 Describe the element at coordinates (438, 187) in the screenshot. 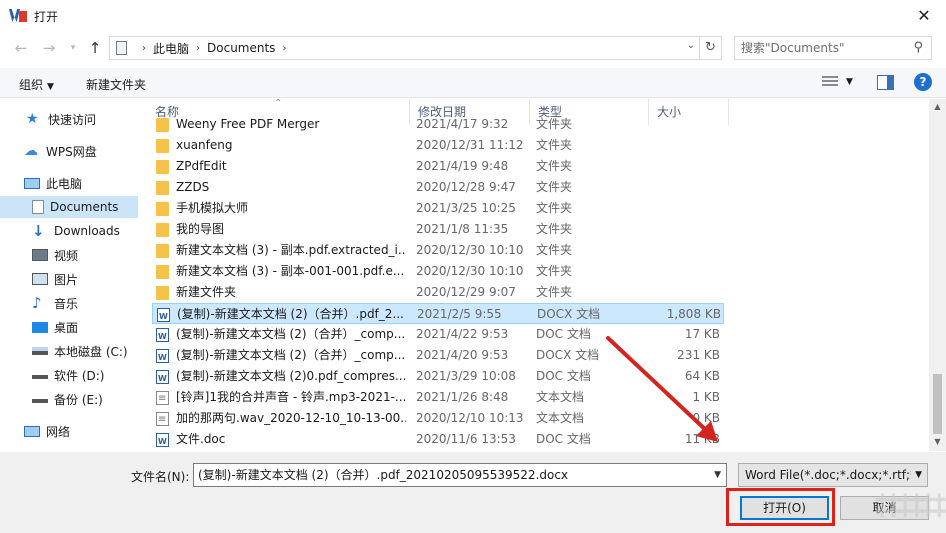

I see `file-row: ZZDS 2020/12/28 9:47 文件夹` at that location.